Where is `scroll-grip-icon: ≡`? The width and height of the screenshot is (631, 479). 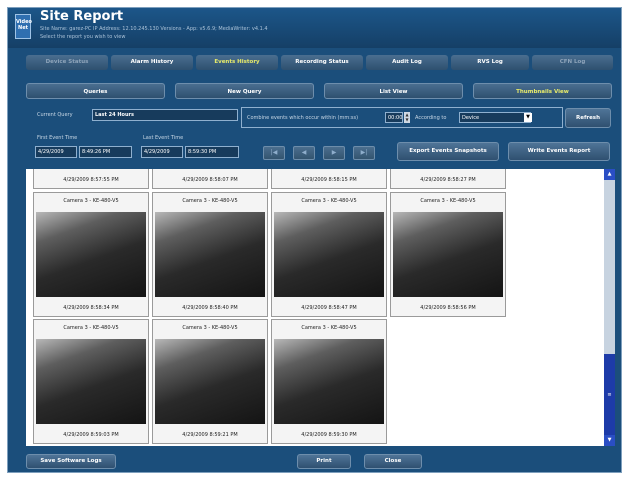
scroll-grip-icon: ≡ is located at coordinates (609, 395).